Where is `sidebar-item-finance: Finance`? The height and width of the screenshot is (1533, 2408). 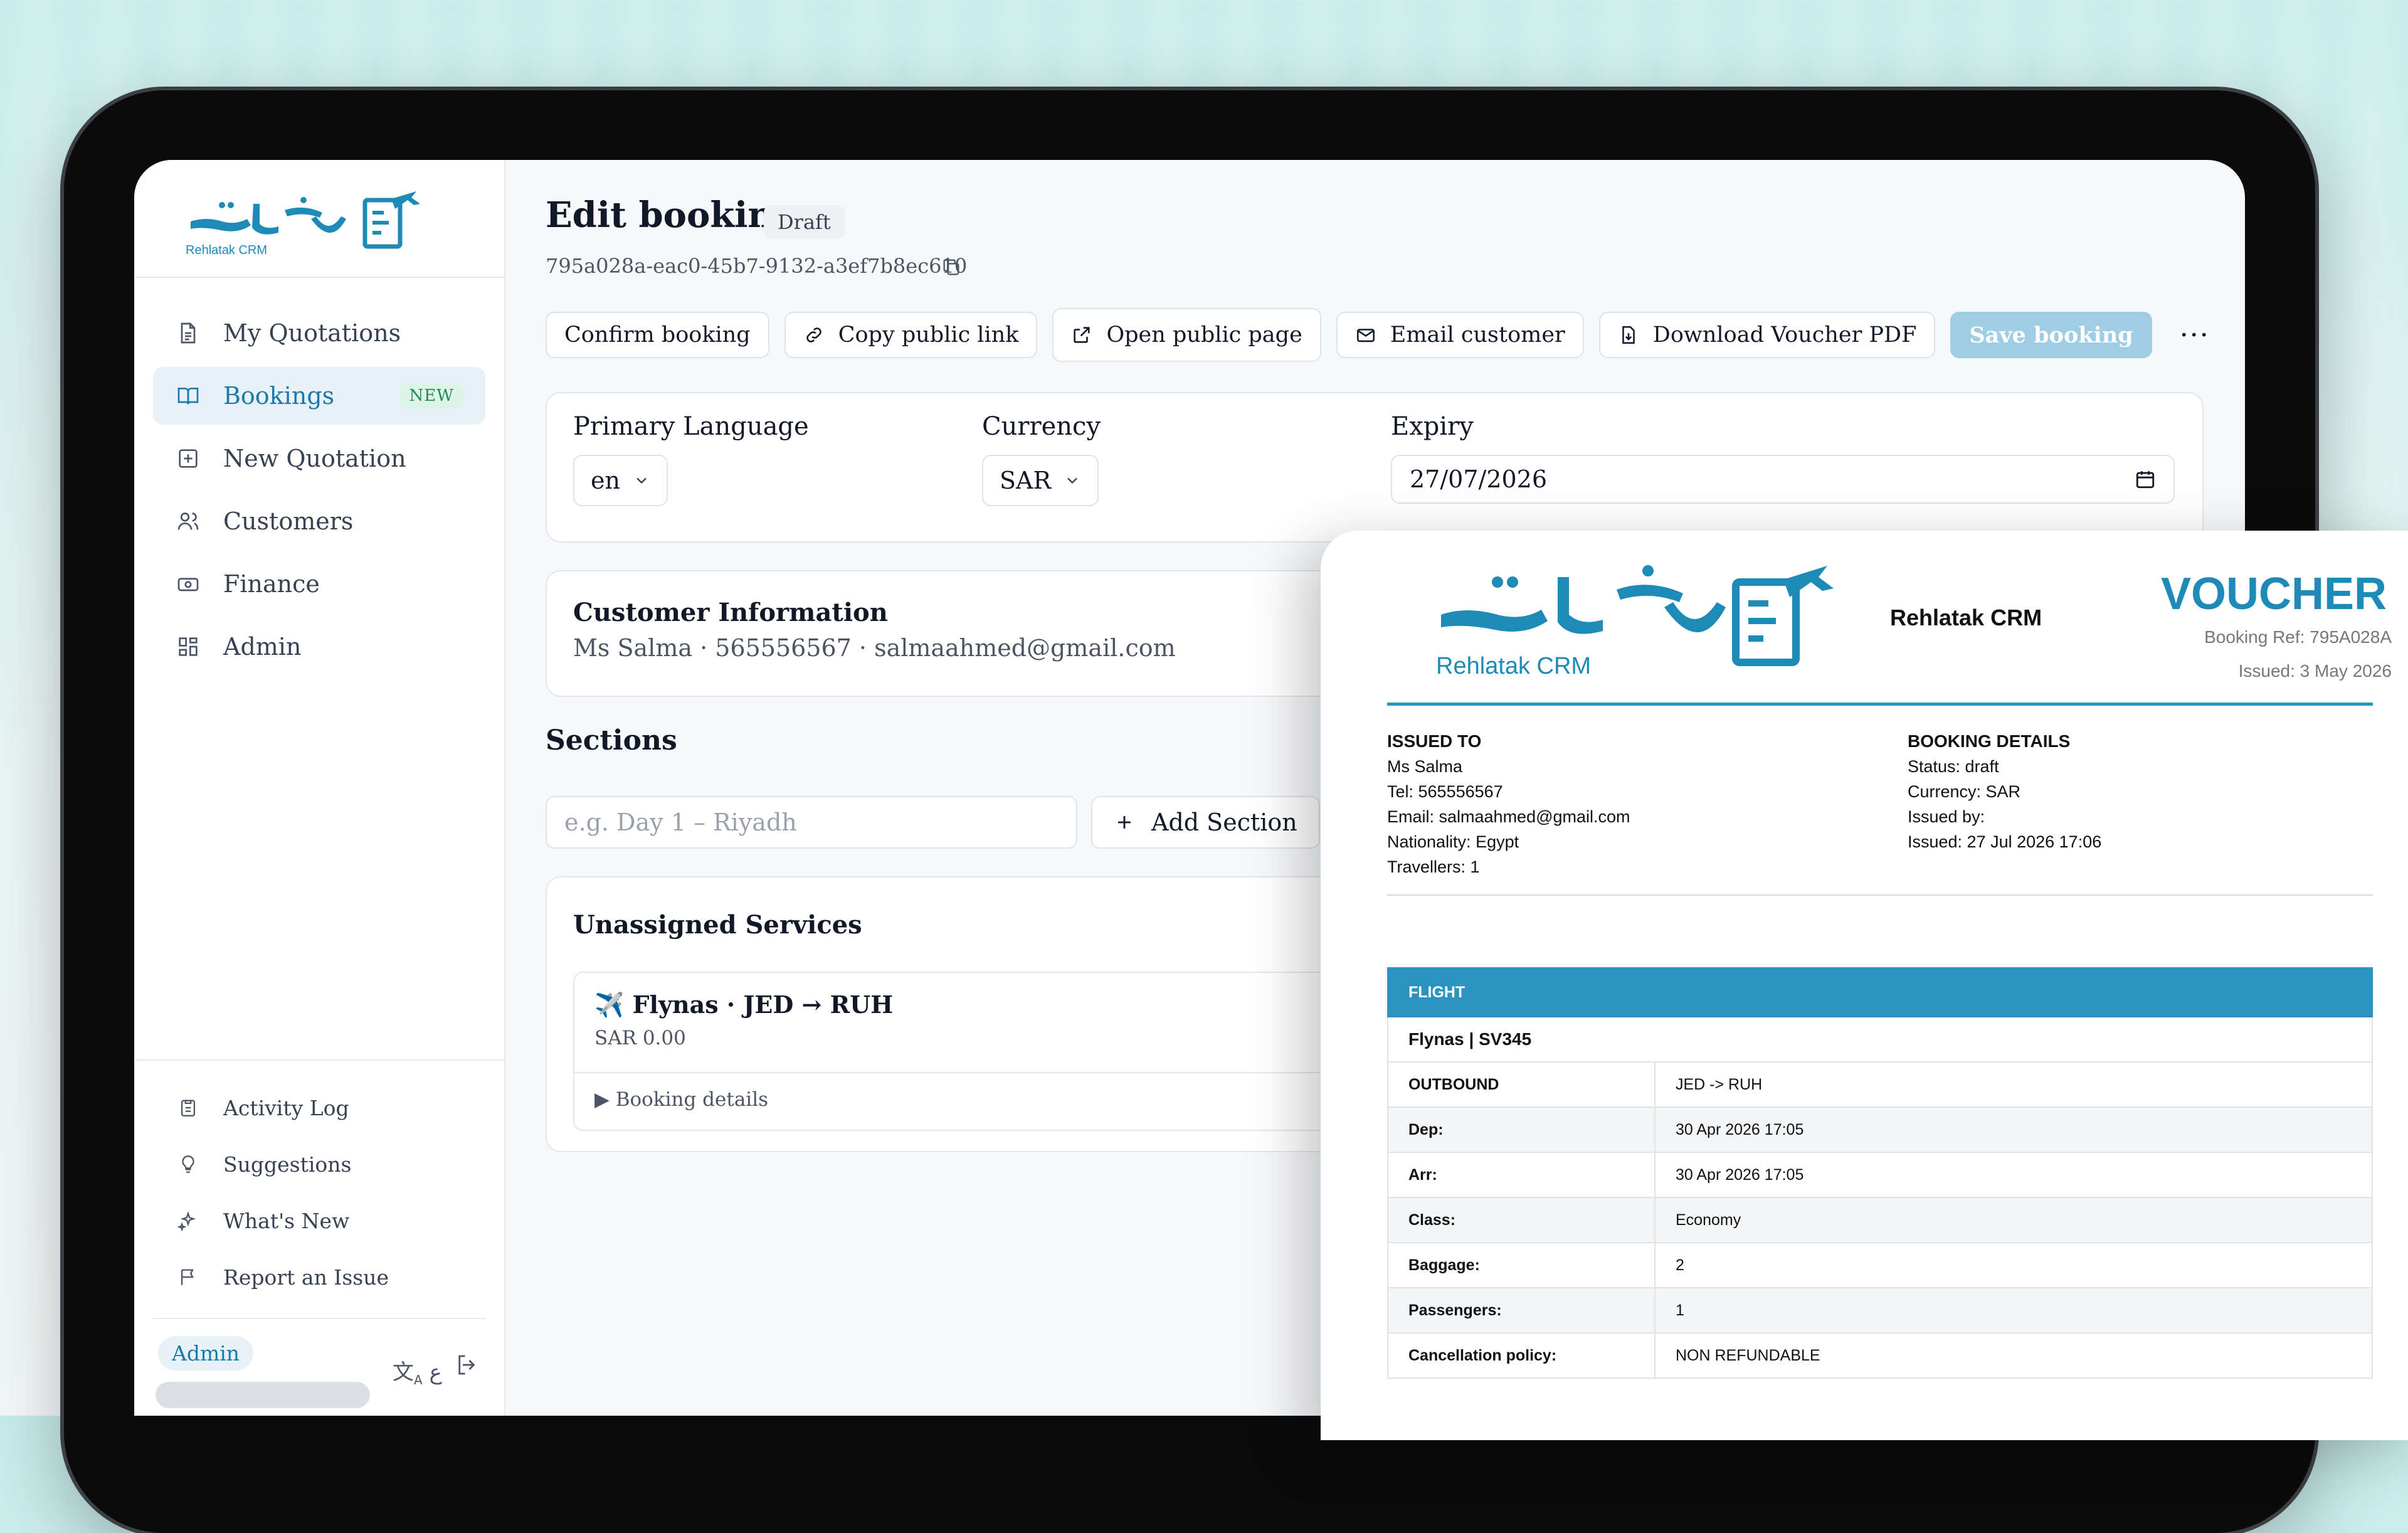 sidebar-item-finance: Finance is located at coordinates (319, 584).